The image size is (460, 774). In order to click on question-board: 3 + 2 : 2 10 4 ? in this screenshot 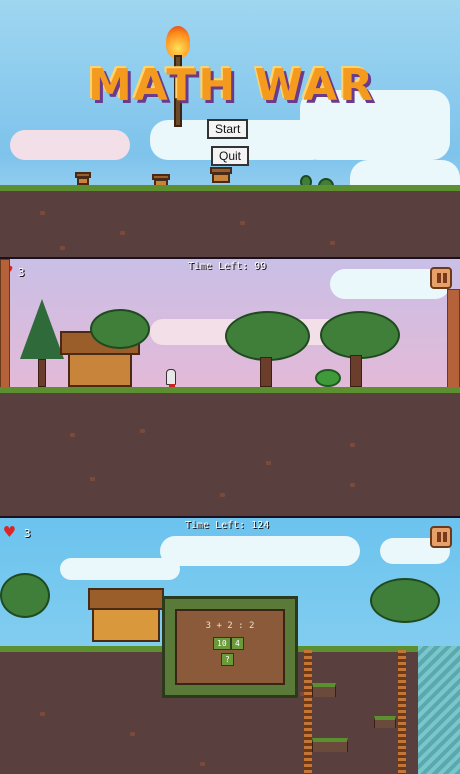, I will do `click(230, 647)`.